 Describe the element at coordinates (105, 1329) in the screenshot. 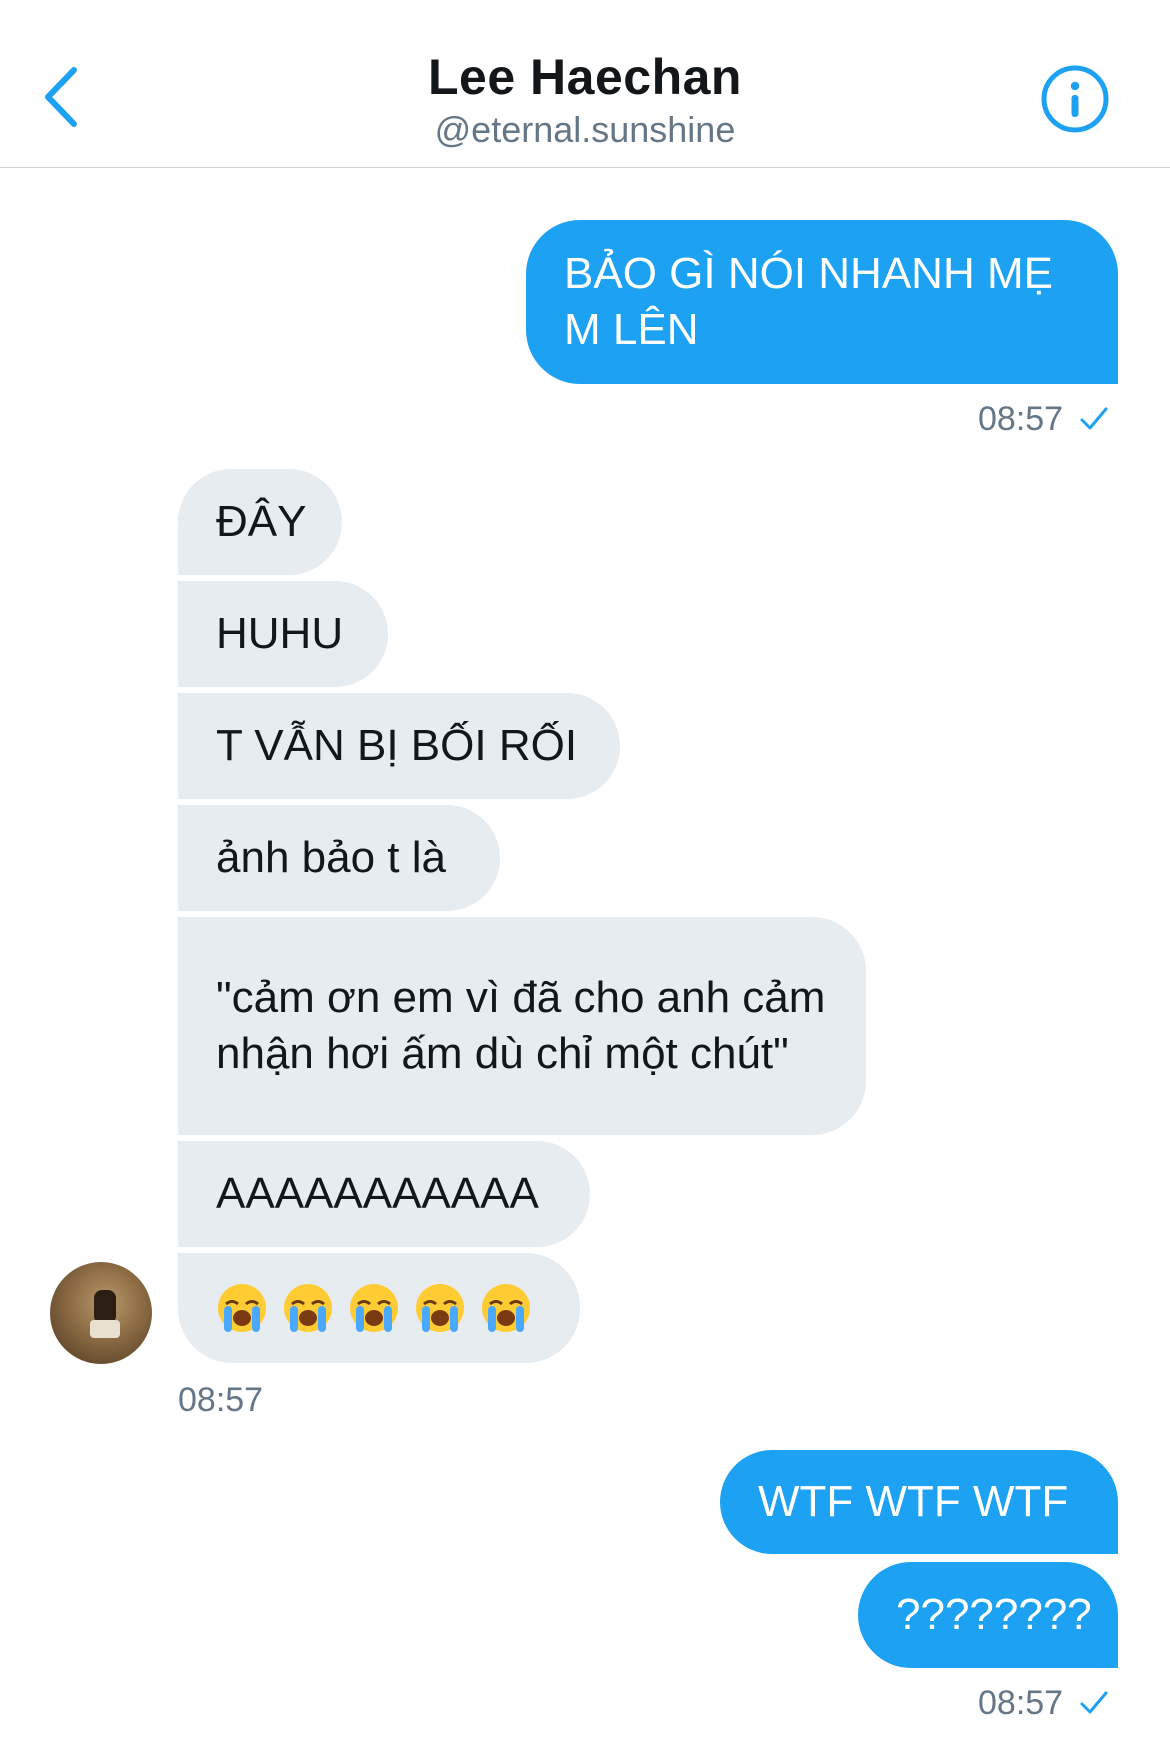

I see `avatar-detail` at that location.